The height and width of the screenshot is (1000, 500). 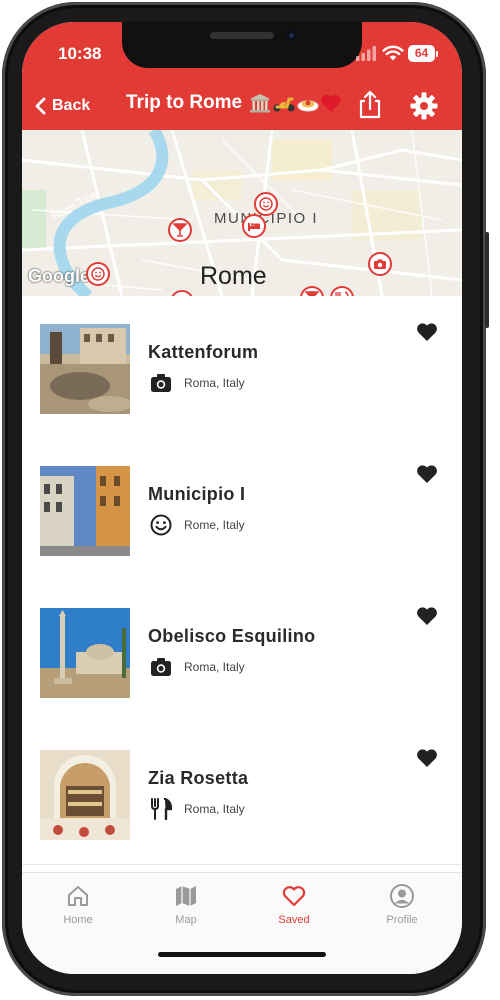 What do you see at coordinates (393, 53) in the screenshot?
I see `wifi-icon` at bounding box center [393, 53].